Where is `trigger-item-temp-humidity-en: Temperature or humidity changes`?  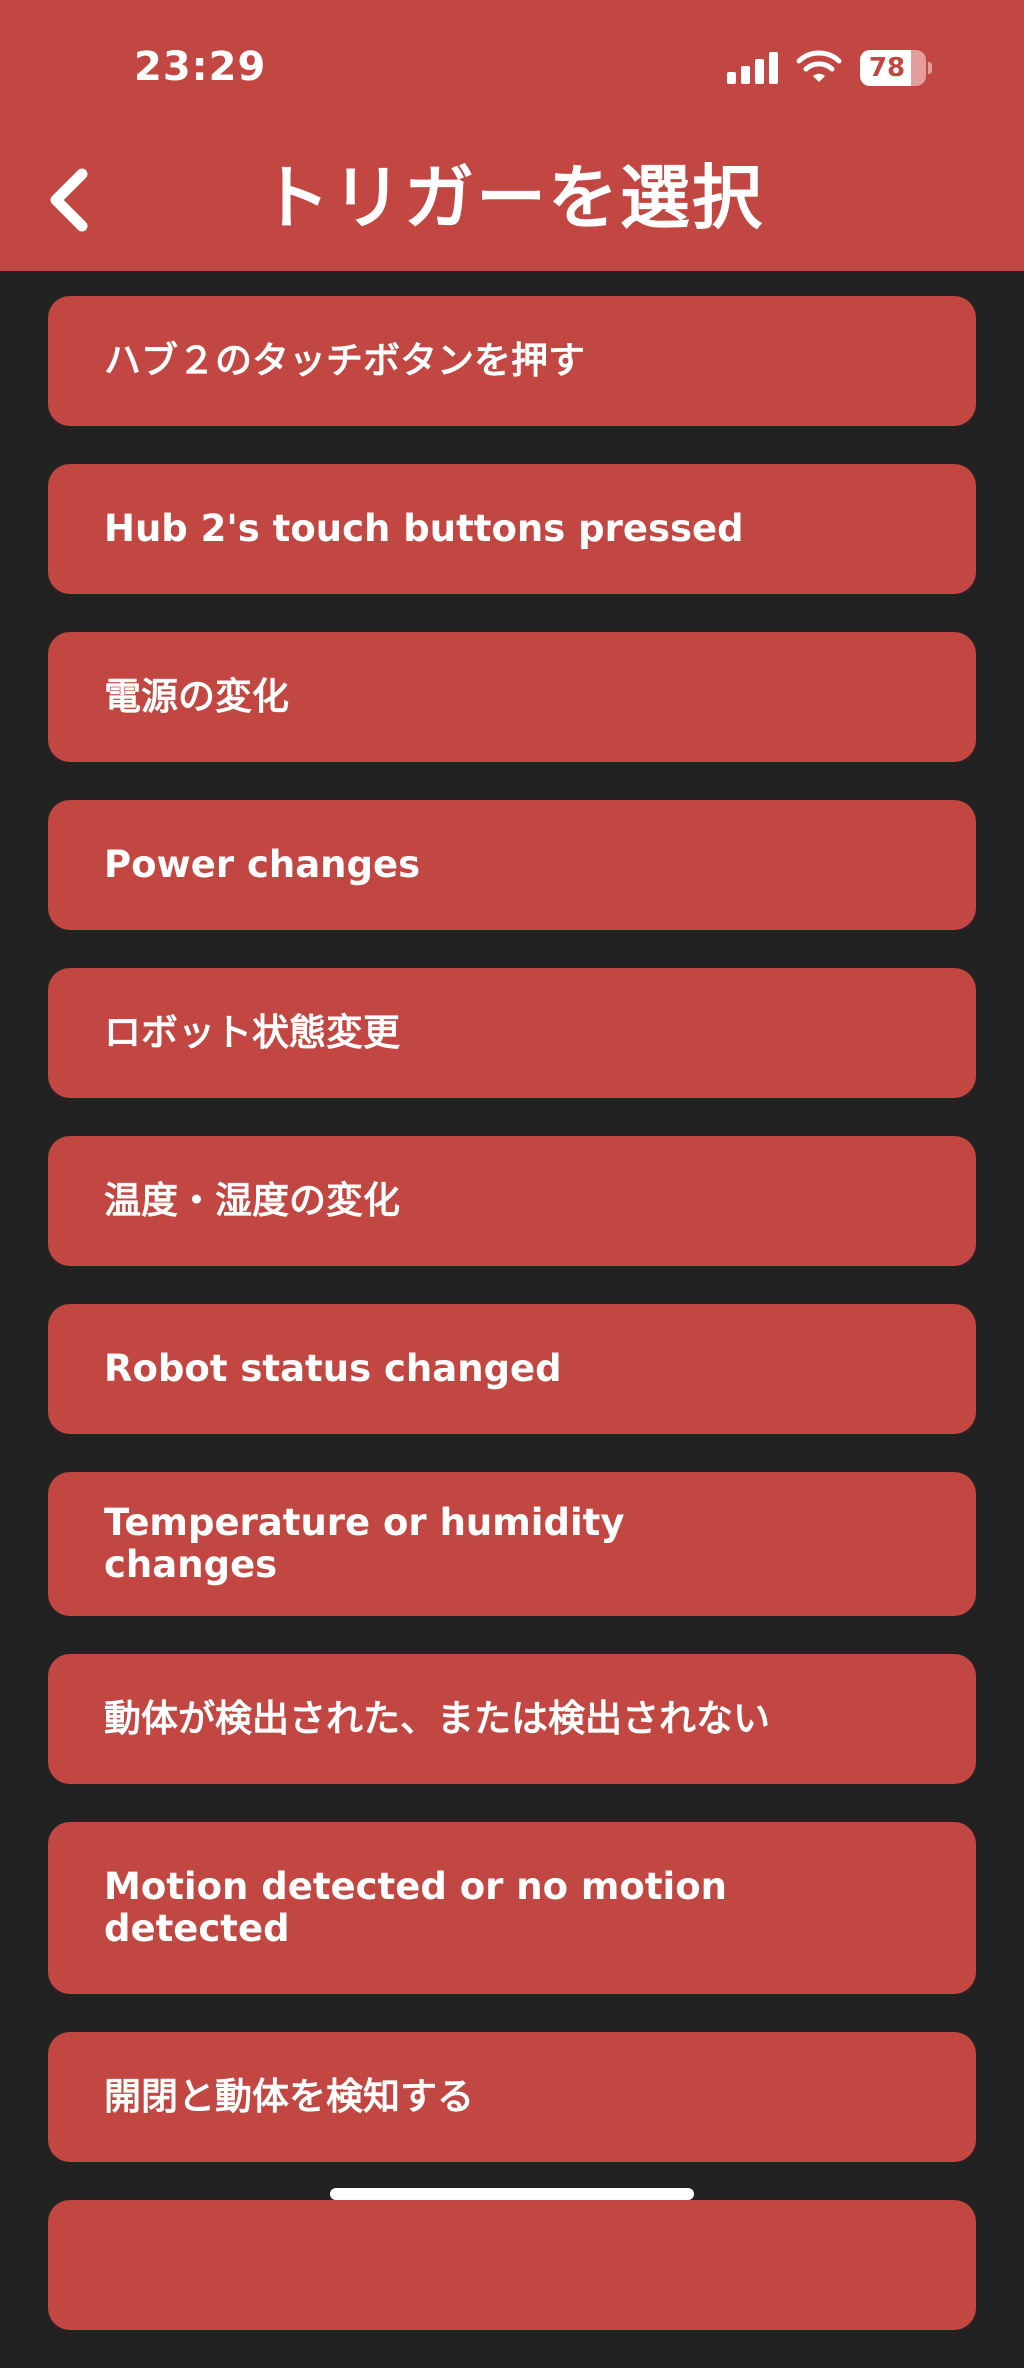
trigger-item-temp-humidity-en: Temperature or humidity changes is located at coordinates (512, 1544).